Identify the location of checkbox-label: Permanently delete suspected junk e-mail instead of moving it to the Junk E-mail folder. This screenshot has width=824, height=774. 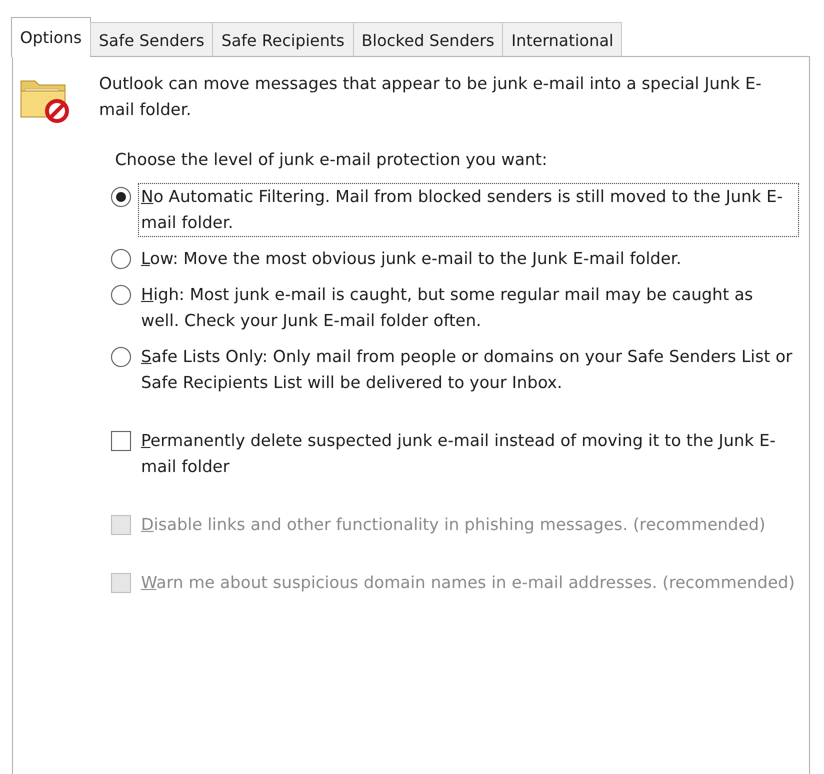
(468, 454).